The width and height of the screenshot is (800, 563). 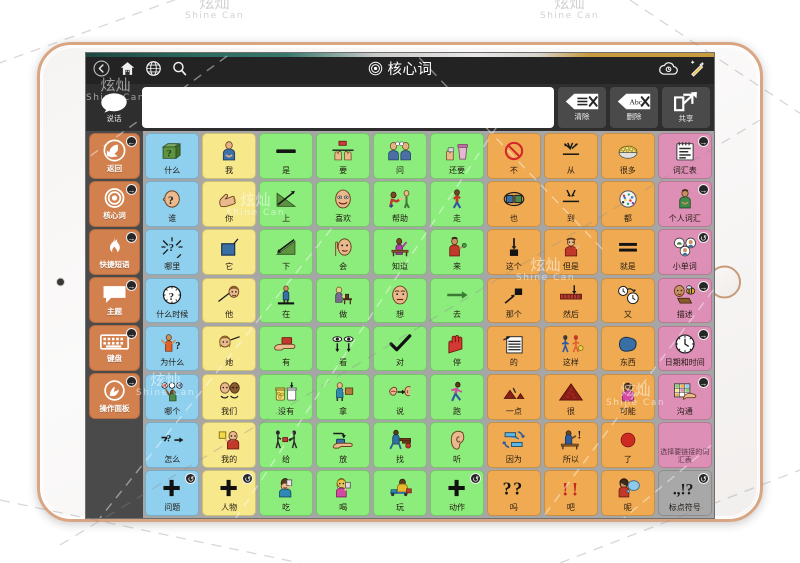 I want to click on grid-cell-label-47: 这样, so click(x=570, y=363).